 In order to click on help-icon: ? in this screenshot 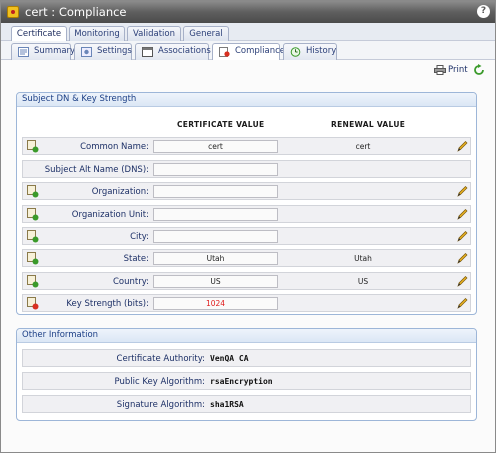, I will do `click(483, 11)`.